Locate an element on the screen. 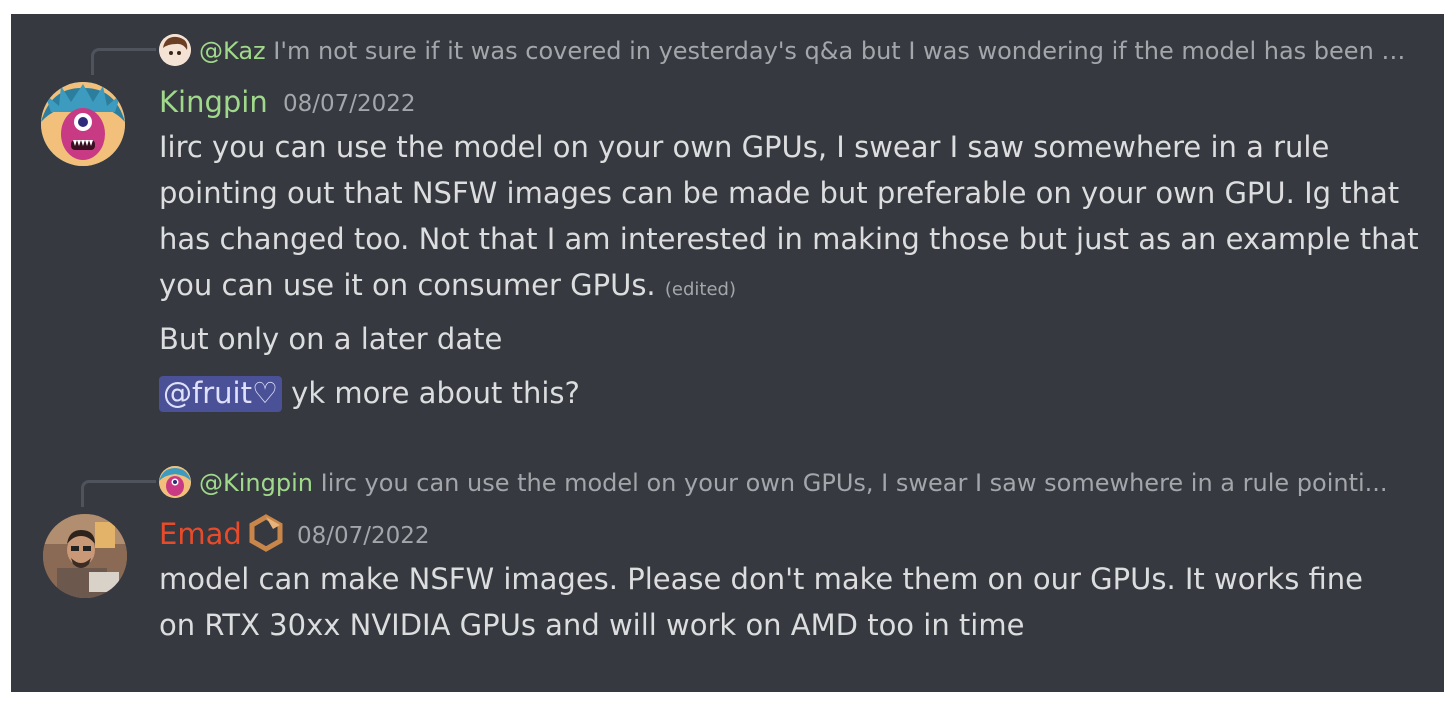  user-mention: @fruit♡ is located at coordinates (220, 394).